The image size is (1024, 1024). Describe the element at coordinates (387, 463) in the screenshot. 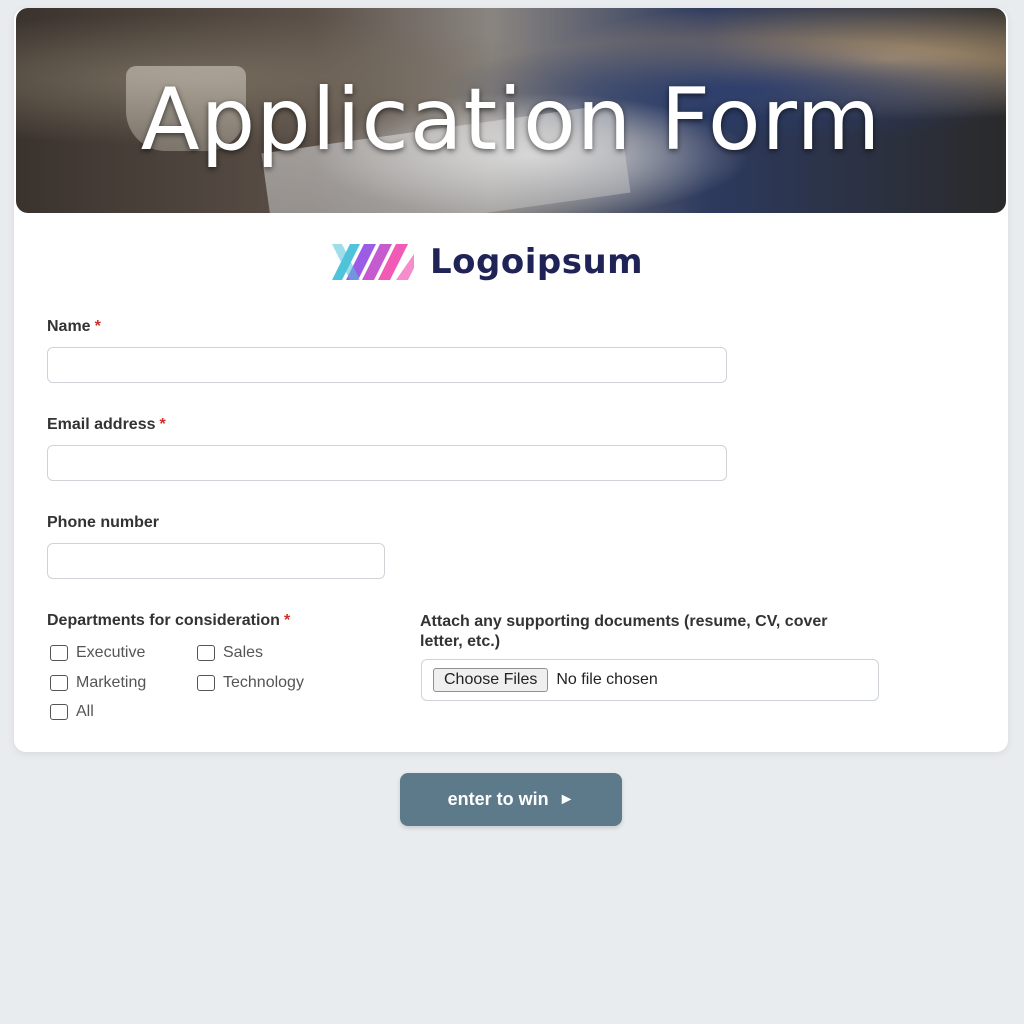

I see `email-input` at that location.